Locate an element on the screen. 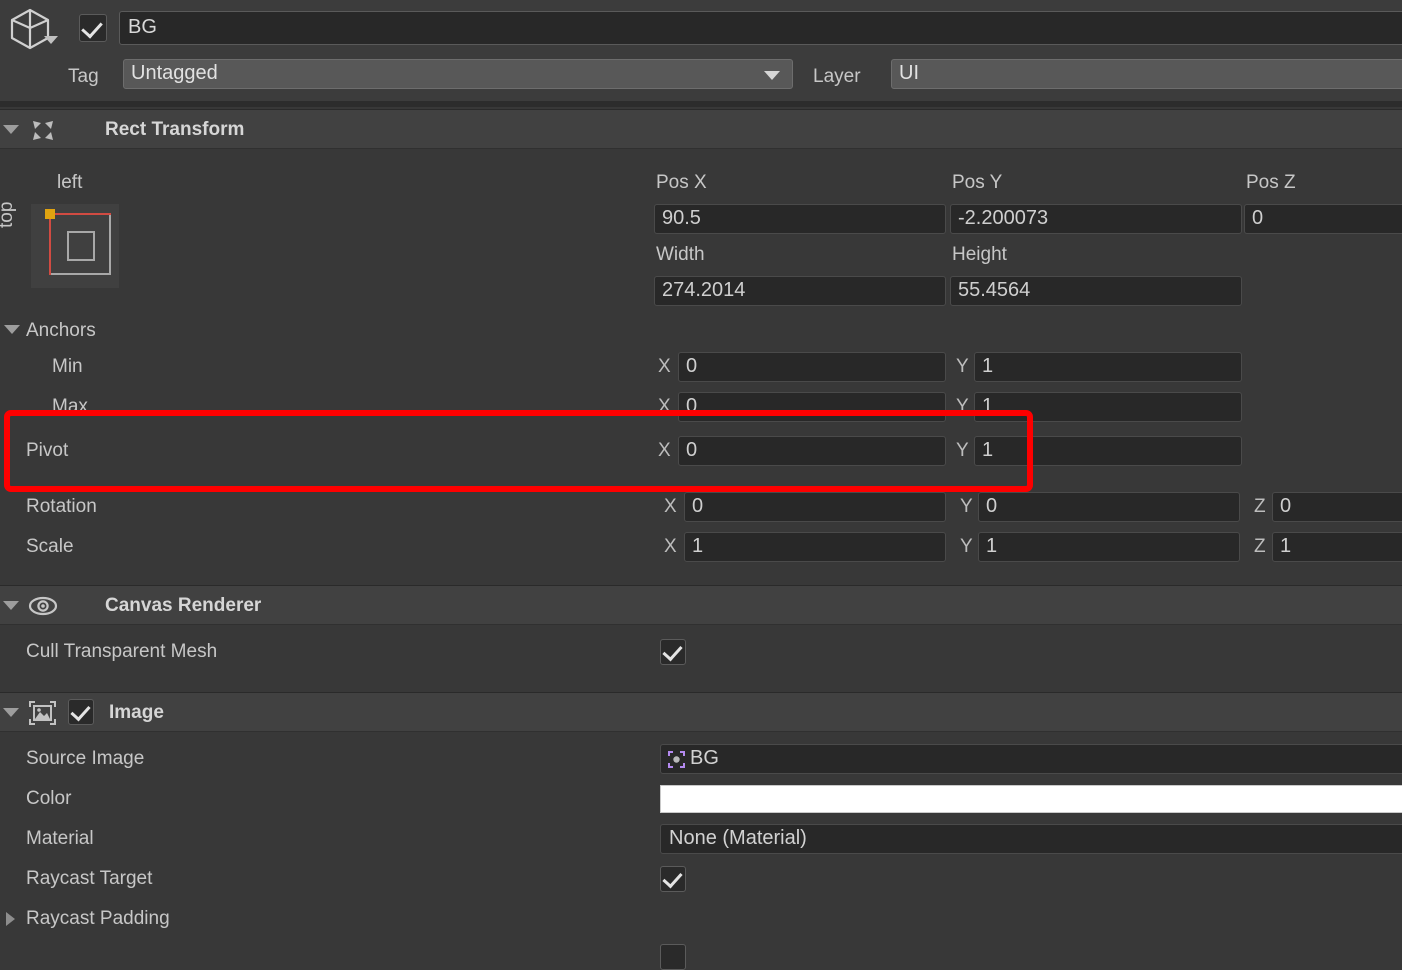 Image resolution: width=1402 pixels, height=970 pixels. material-value: None (Material) is located at coordinates (738, 838).